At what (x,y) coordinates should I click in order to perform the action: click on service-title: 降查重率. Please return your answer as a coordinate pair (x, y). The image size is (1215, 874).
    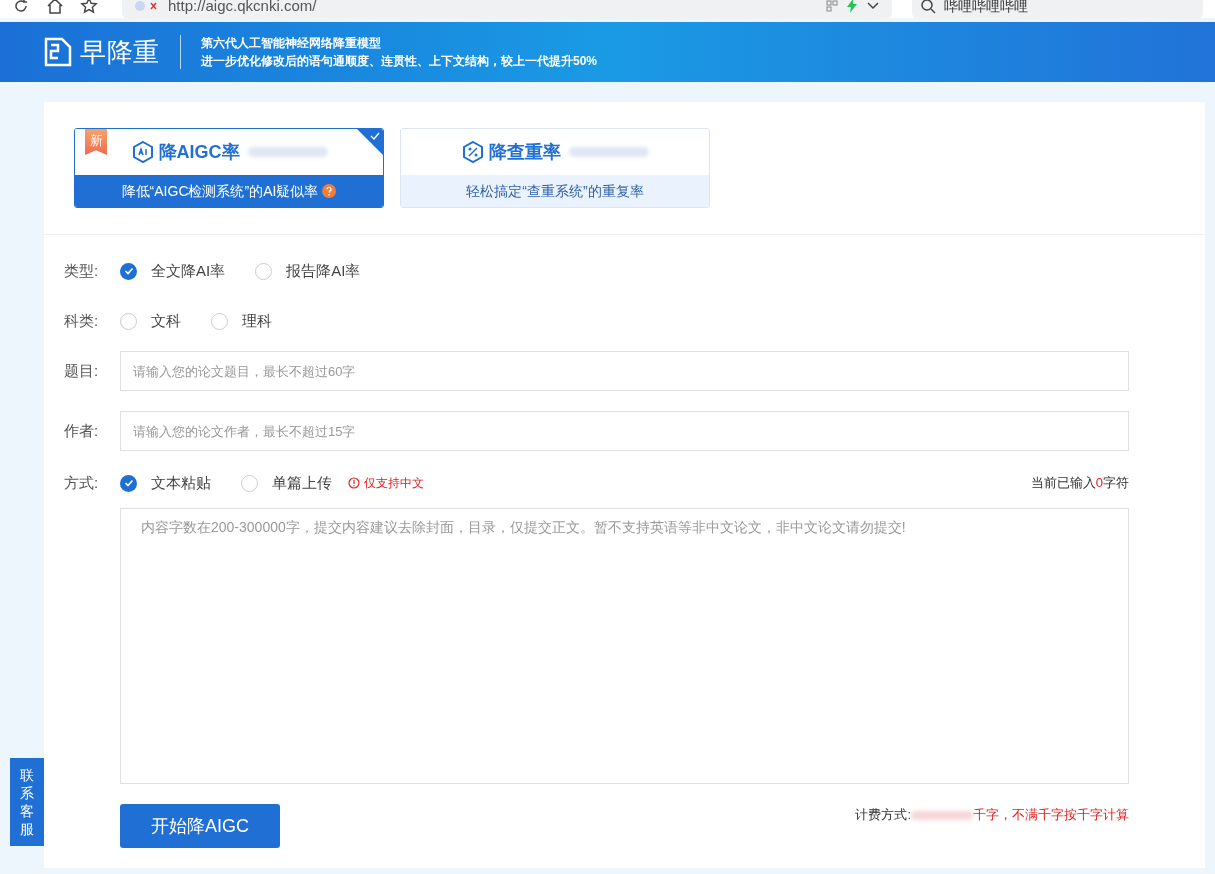
    Looking at the image, I should click on (525, 152).